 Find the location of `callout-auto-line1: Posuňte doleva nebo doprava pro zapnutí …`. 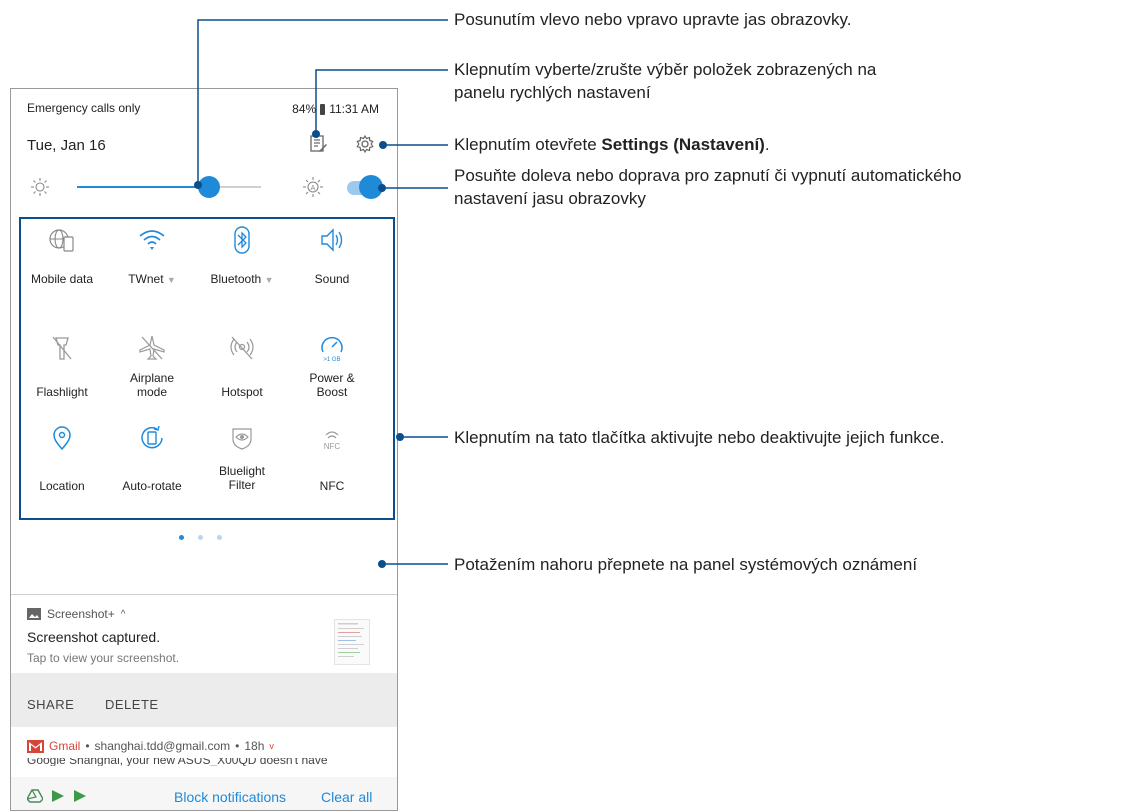

callout-auto-line1: Posuňte doleva nebo doprava pro zapnutí … is located at coordinates (708, 175).